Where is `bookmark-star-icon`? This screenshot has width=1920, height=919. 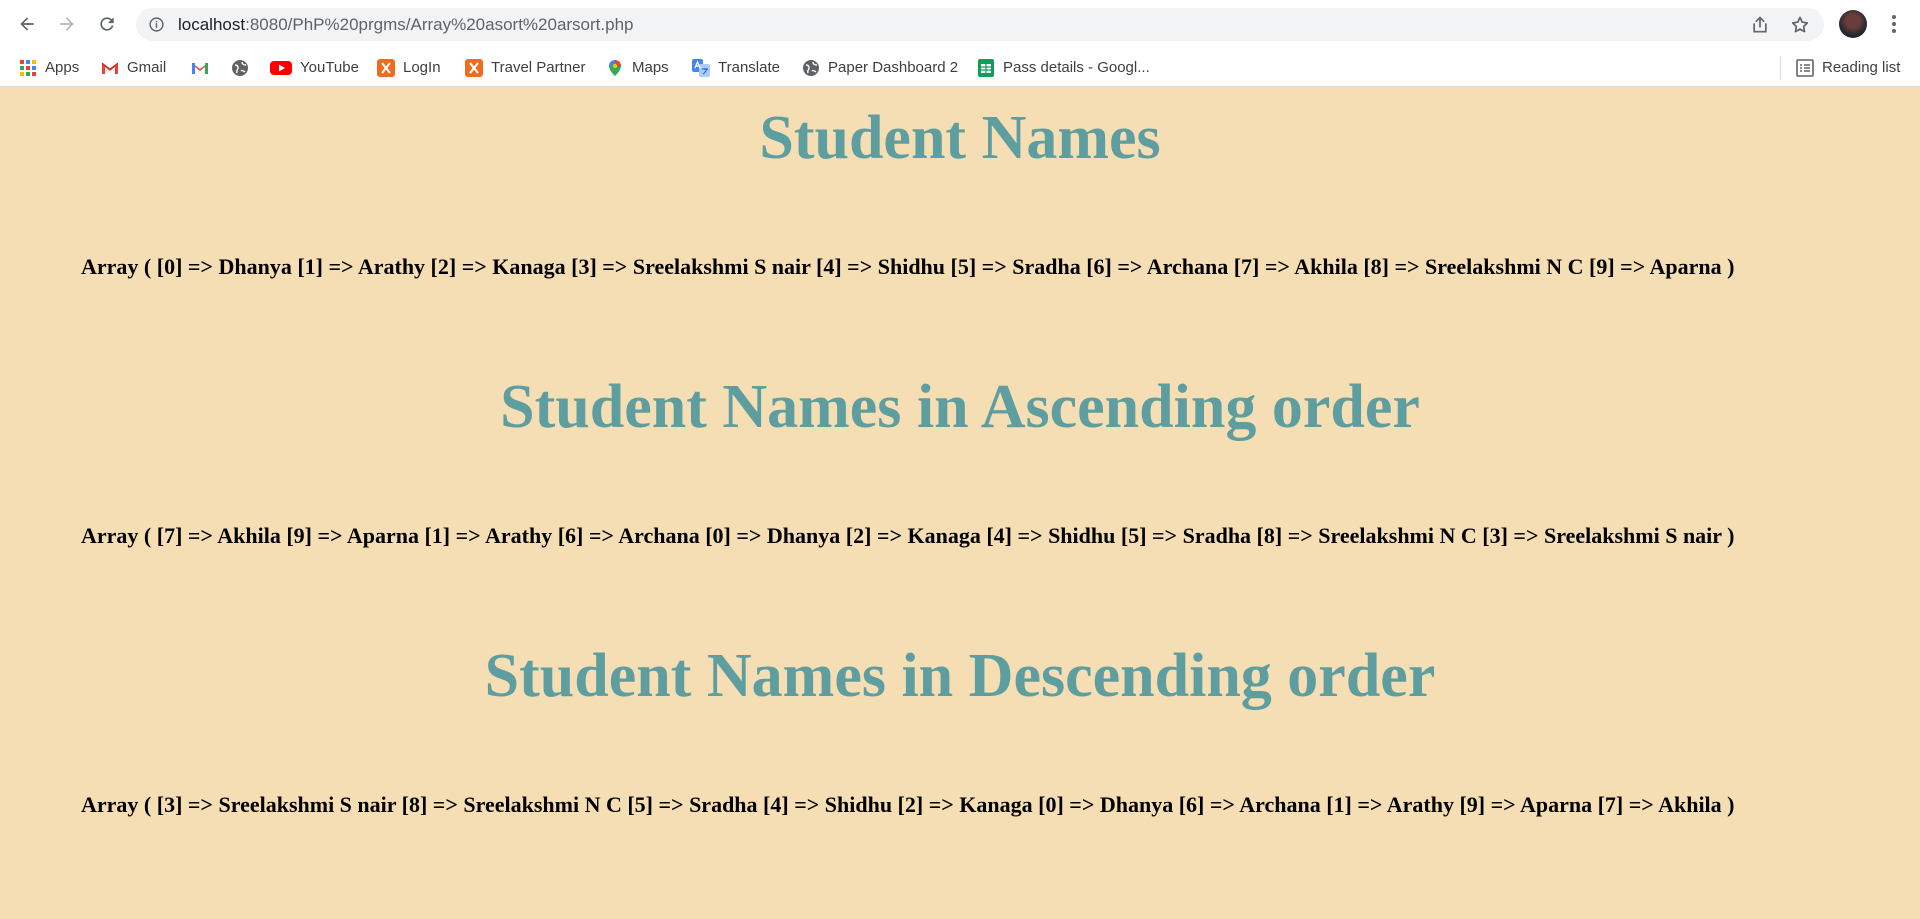 bookmark-star-icon is located at coordinates (1800, 25).